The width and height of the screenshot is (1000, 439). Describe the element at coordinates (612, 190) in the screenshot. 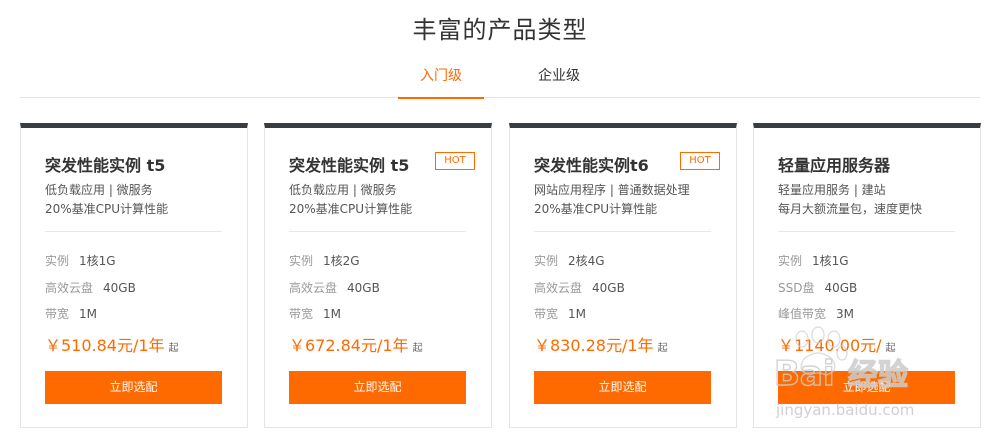

I see `card-use-case: 网站应用程序 | 普通数据处理` at that location.